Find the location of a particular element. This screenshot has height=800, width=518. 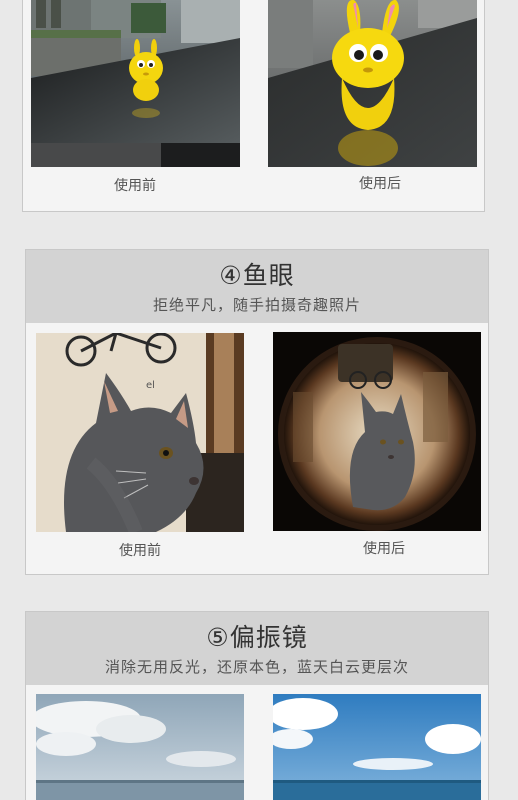

polarizer-header: ⑤偏振镜 消除无用反光，还原本色，蓝天白云更层次 is located at coordinates (257, 648).